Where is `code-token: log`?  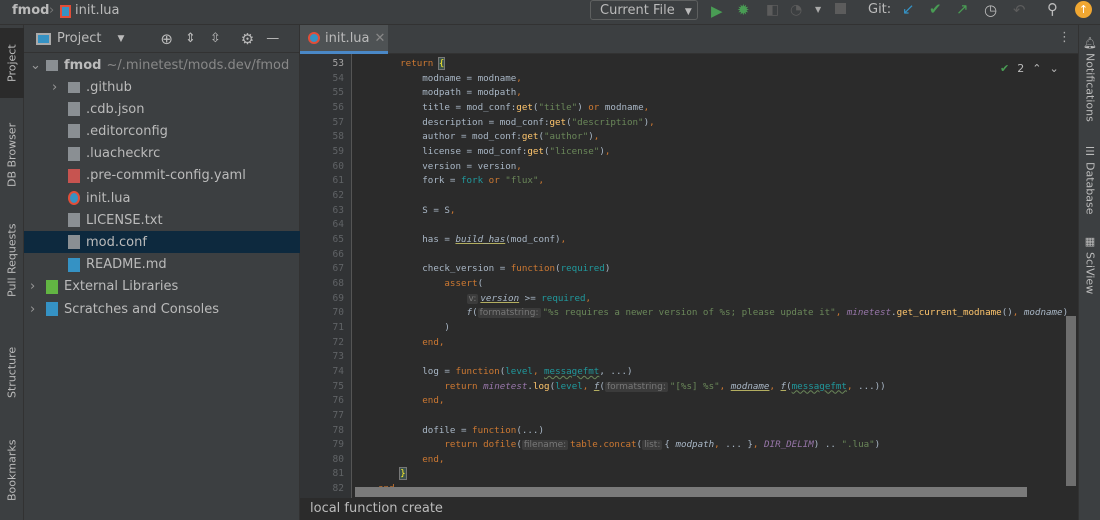
code-token: log is located at coordinates (541, 386).